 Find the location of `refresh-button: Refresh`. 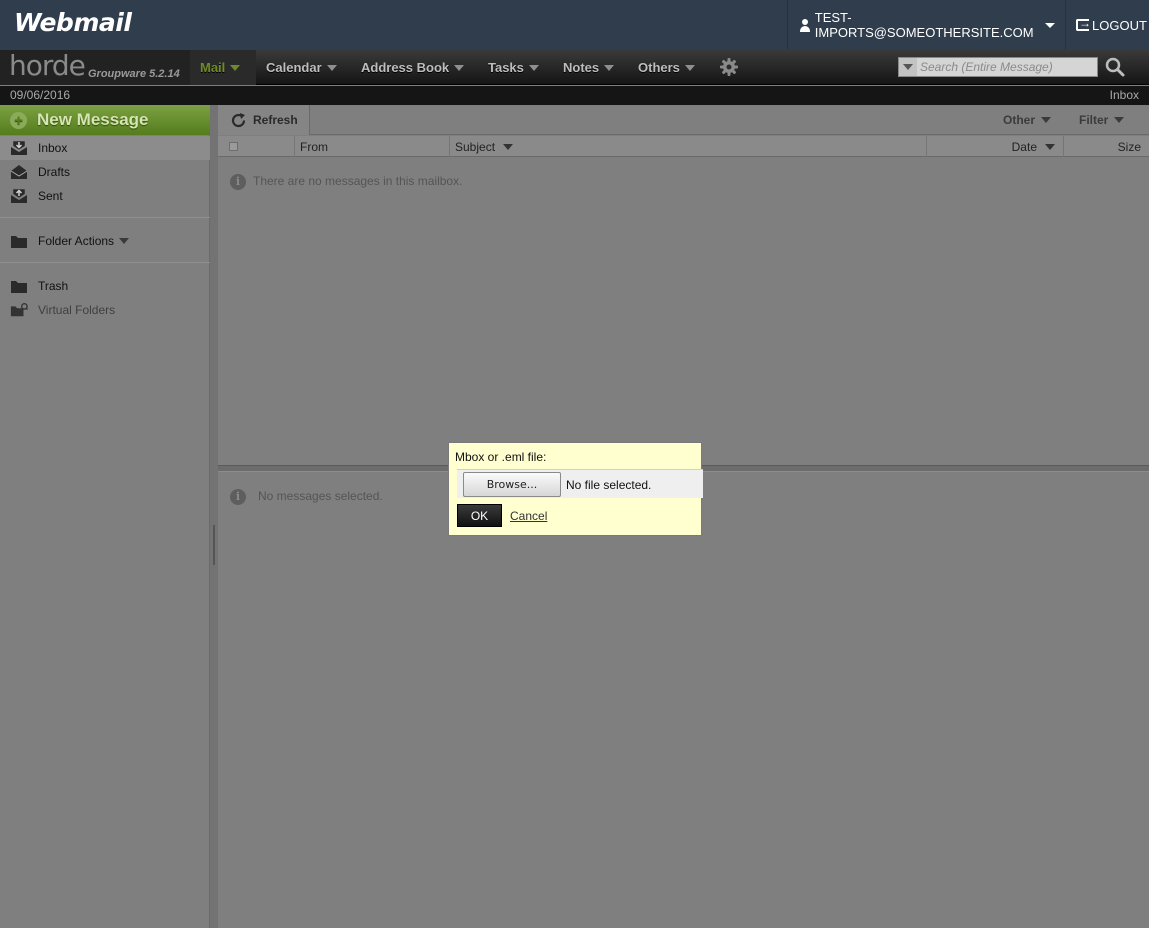

refresh-button: Refresh is located at coordinates (264, 120).